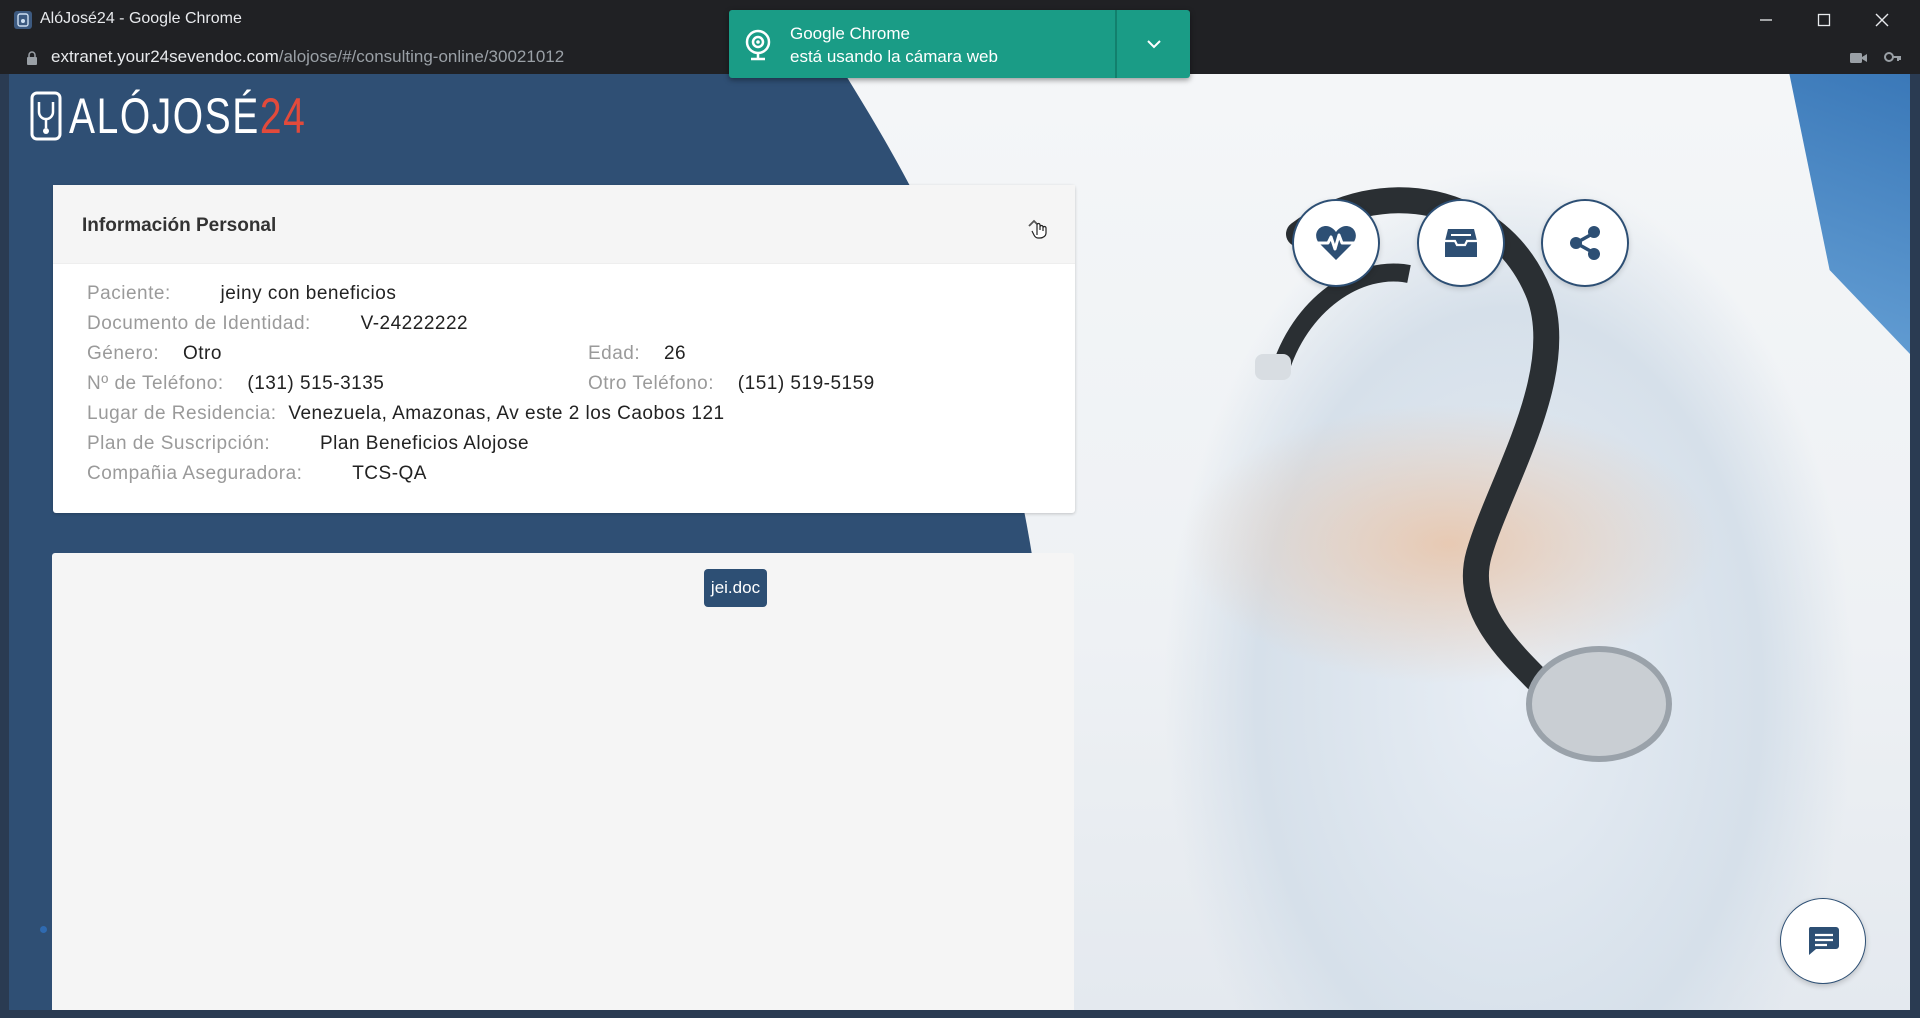  I want to click on camera-in-use-notification: Google Chrome está usando la cámara web, so click(959, 44).